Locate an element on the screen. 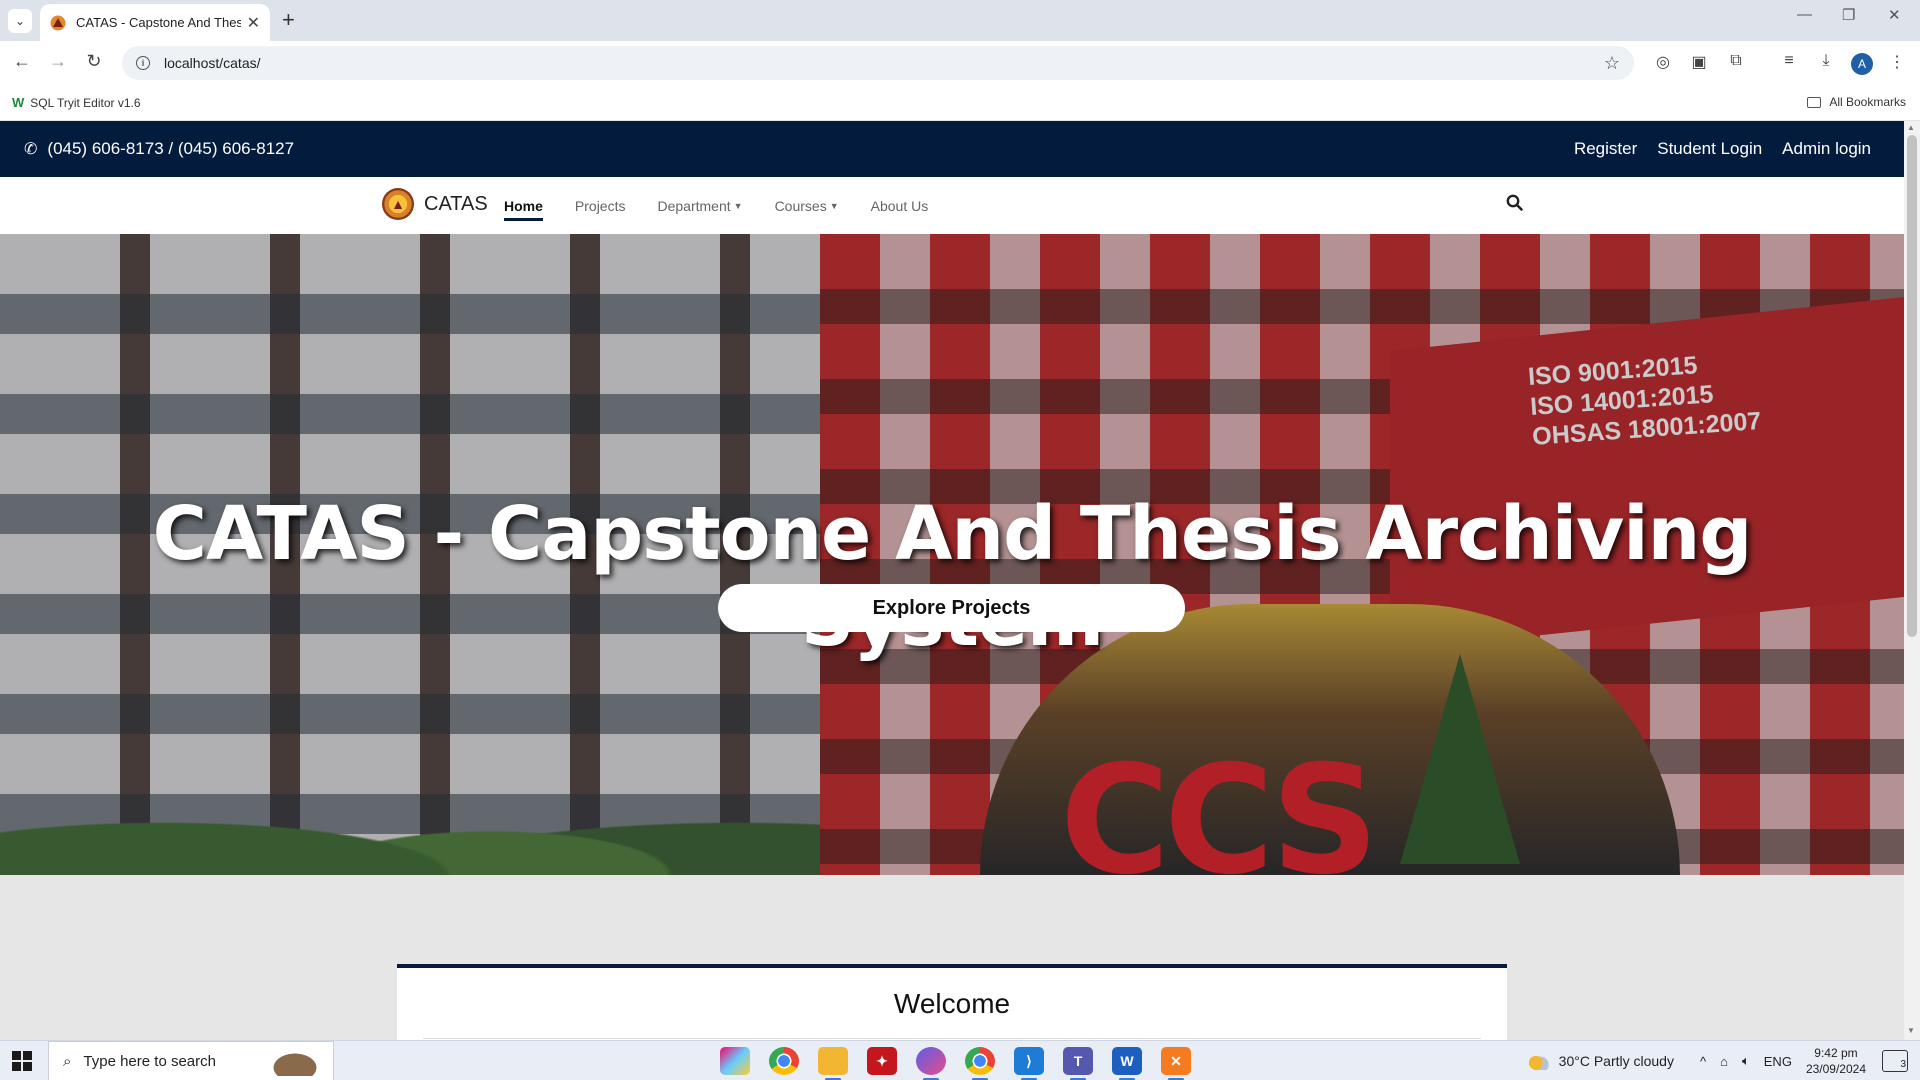 The image size is (1920, 1080). nav-home: Home is located at coordinates (523, 209).